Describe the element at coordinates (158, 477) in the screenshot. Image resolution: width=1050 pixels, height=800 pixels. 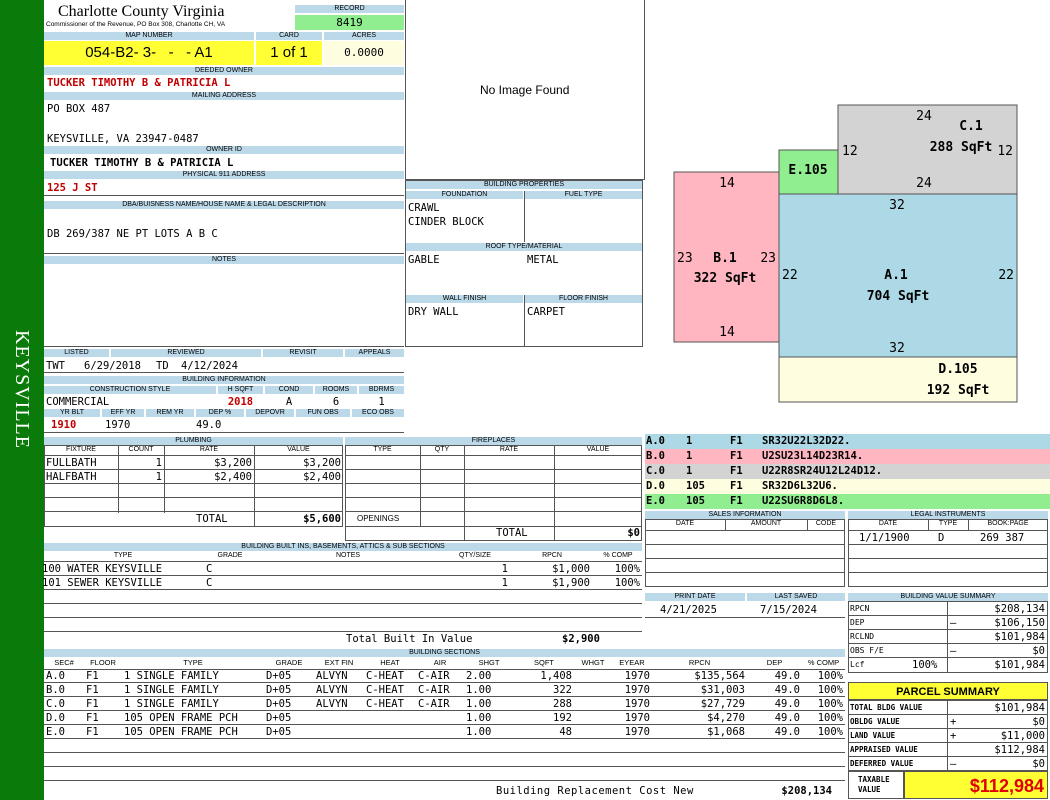
I see `plumbing-row-count: 1` at that location.